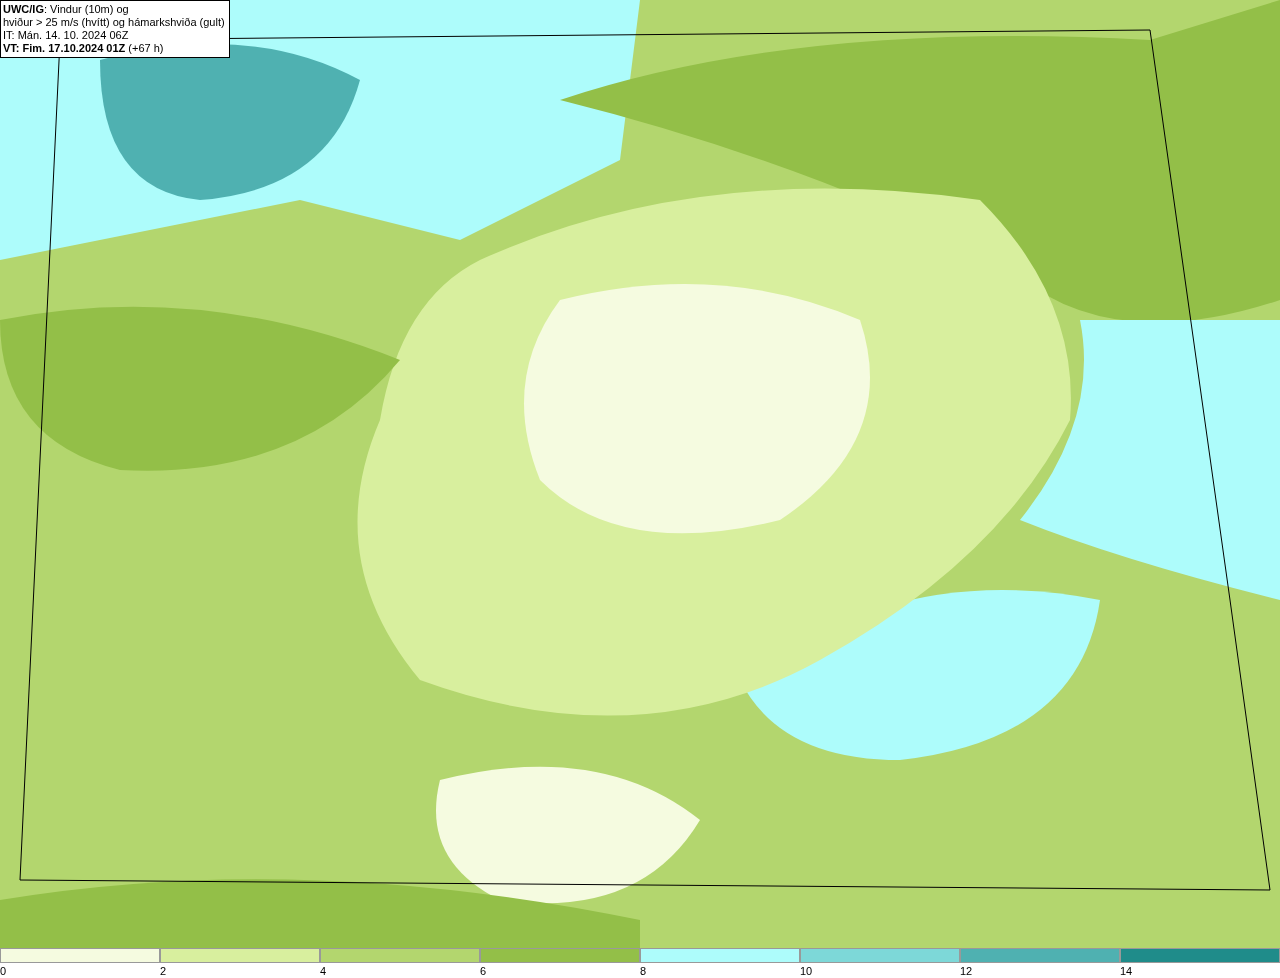 Image resolution: width=1280 pixels, height=978 pixels. I want to click on legend-label: 8, so click(643, 970).